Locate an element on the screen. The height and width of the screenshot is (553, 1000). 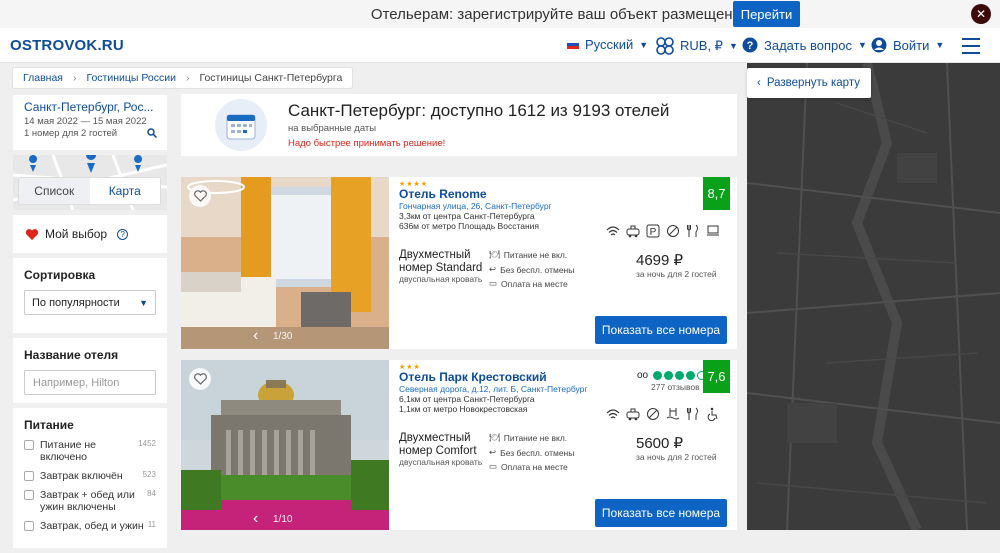
photo-counter: 1/10 is located at coordinates (283, 519).